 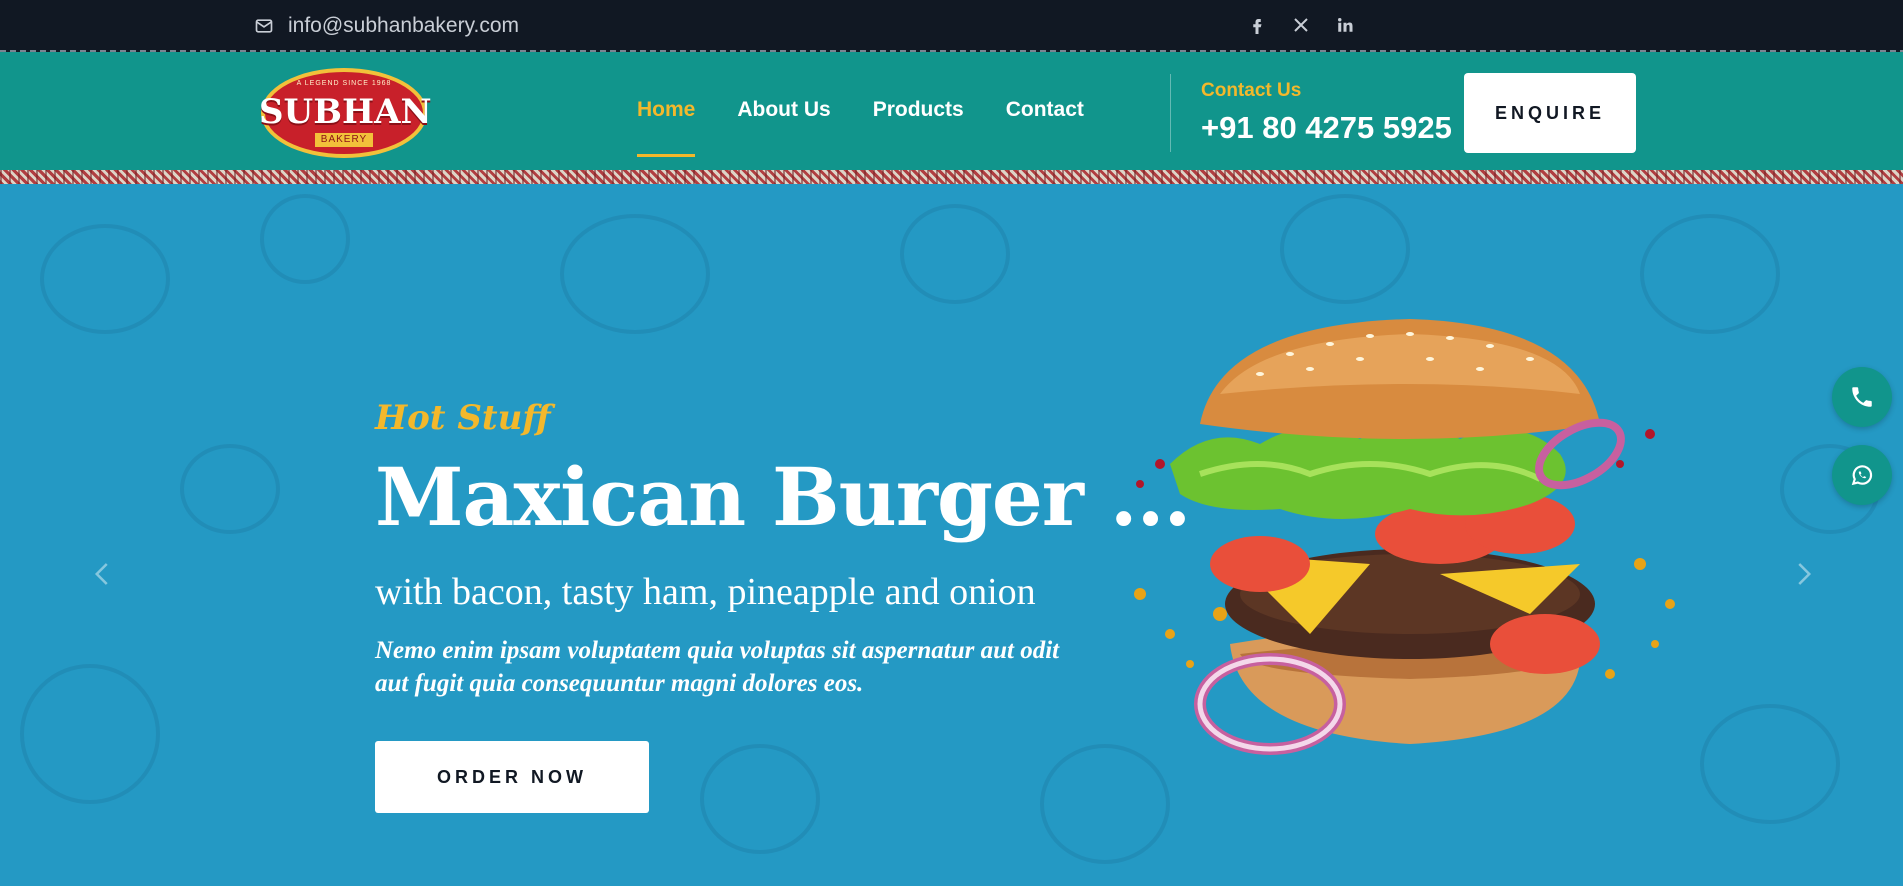 I want to click on enquire-button: ENQUIRE, so click(x=1550, y=113).